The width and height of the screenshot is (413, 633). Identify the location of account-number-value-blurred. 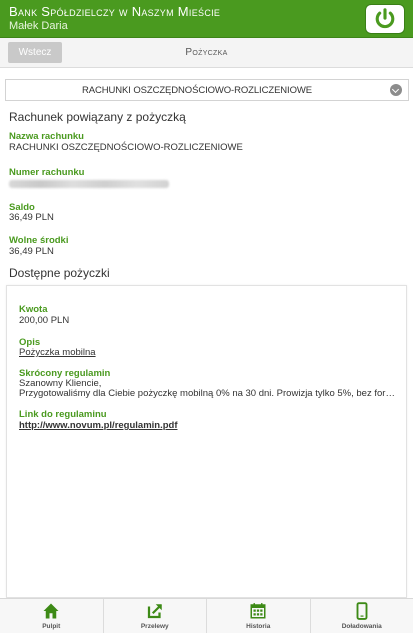
(89, 184).